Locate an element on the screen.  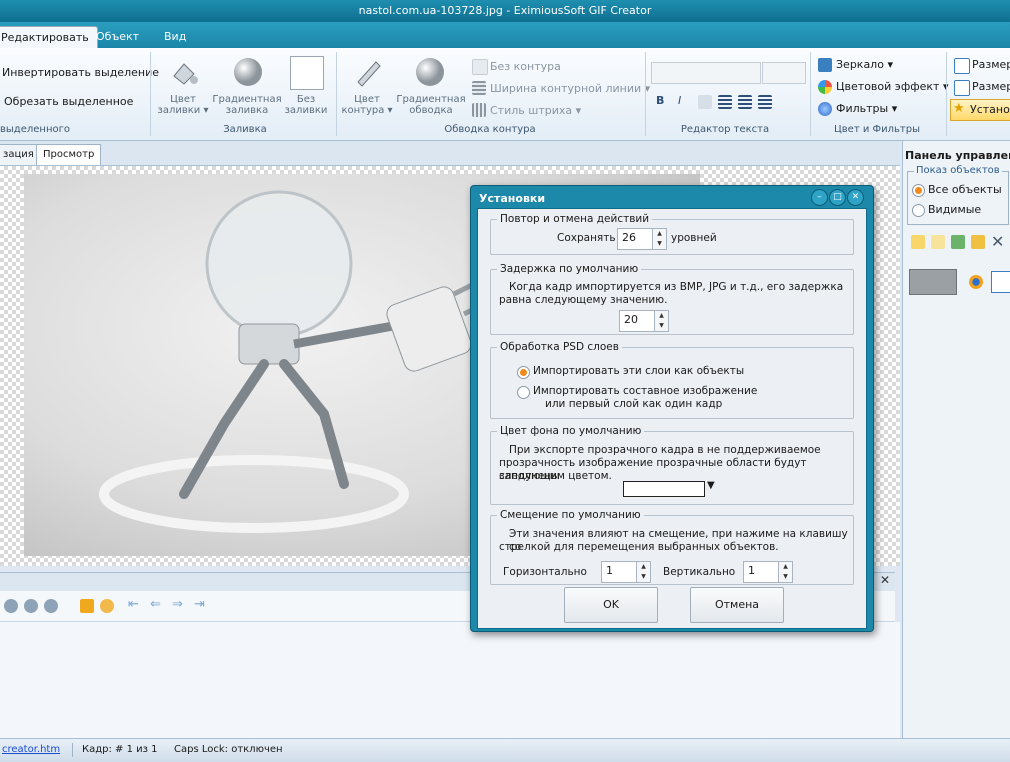
delay-legend: Задержка по умолчанию is located at coordinates (569, 269).